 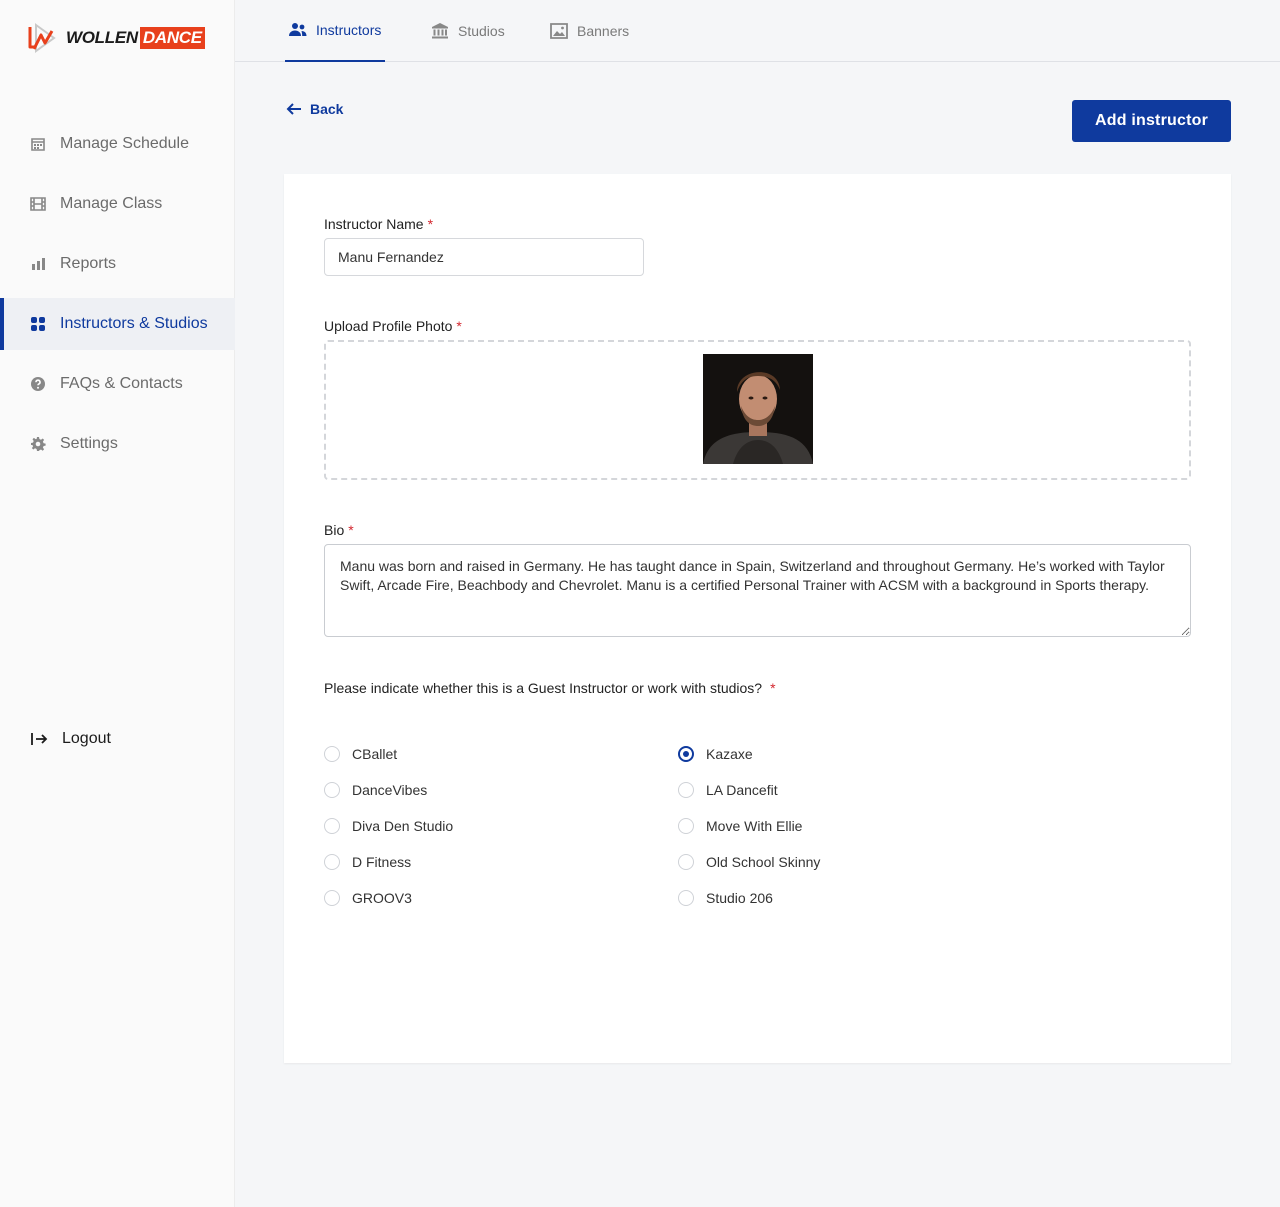 What do you see at coordinates (111, 203) in the screenshot?
I see `sidebar-item-label: Manage Class` at bounding box center [111, 203].